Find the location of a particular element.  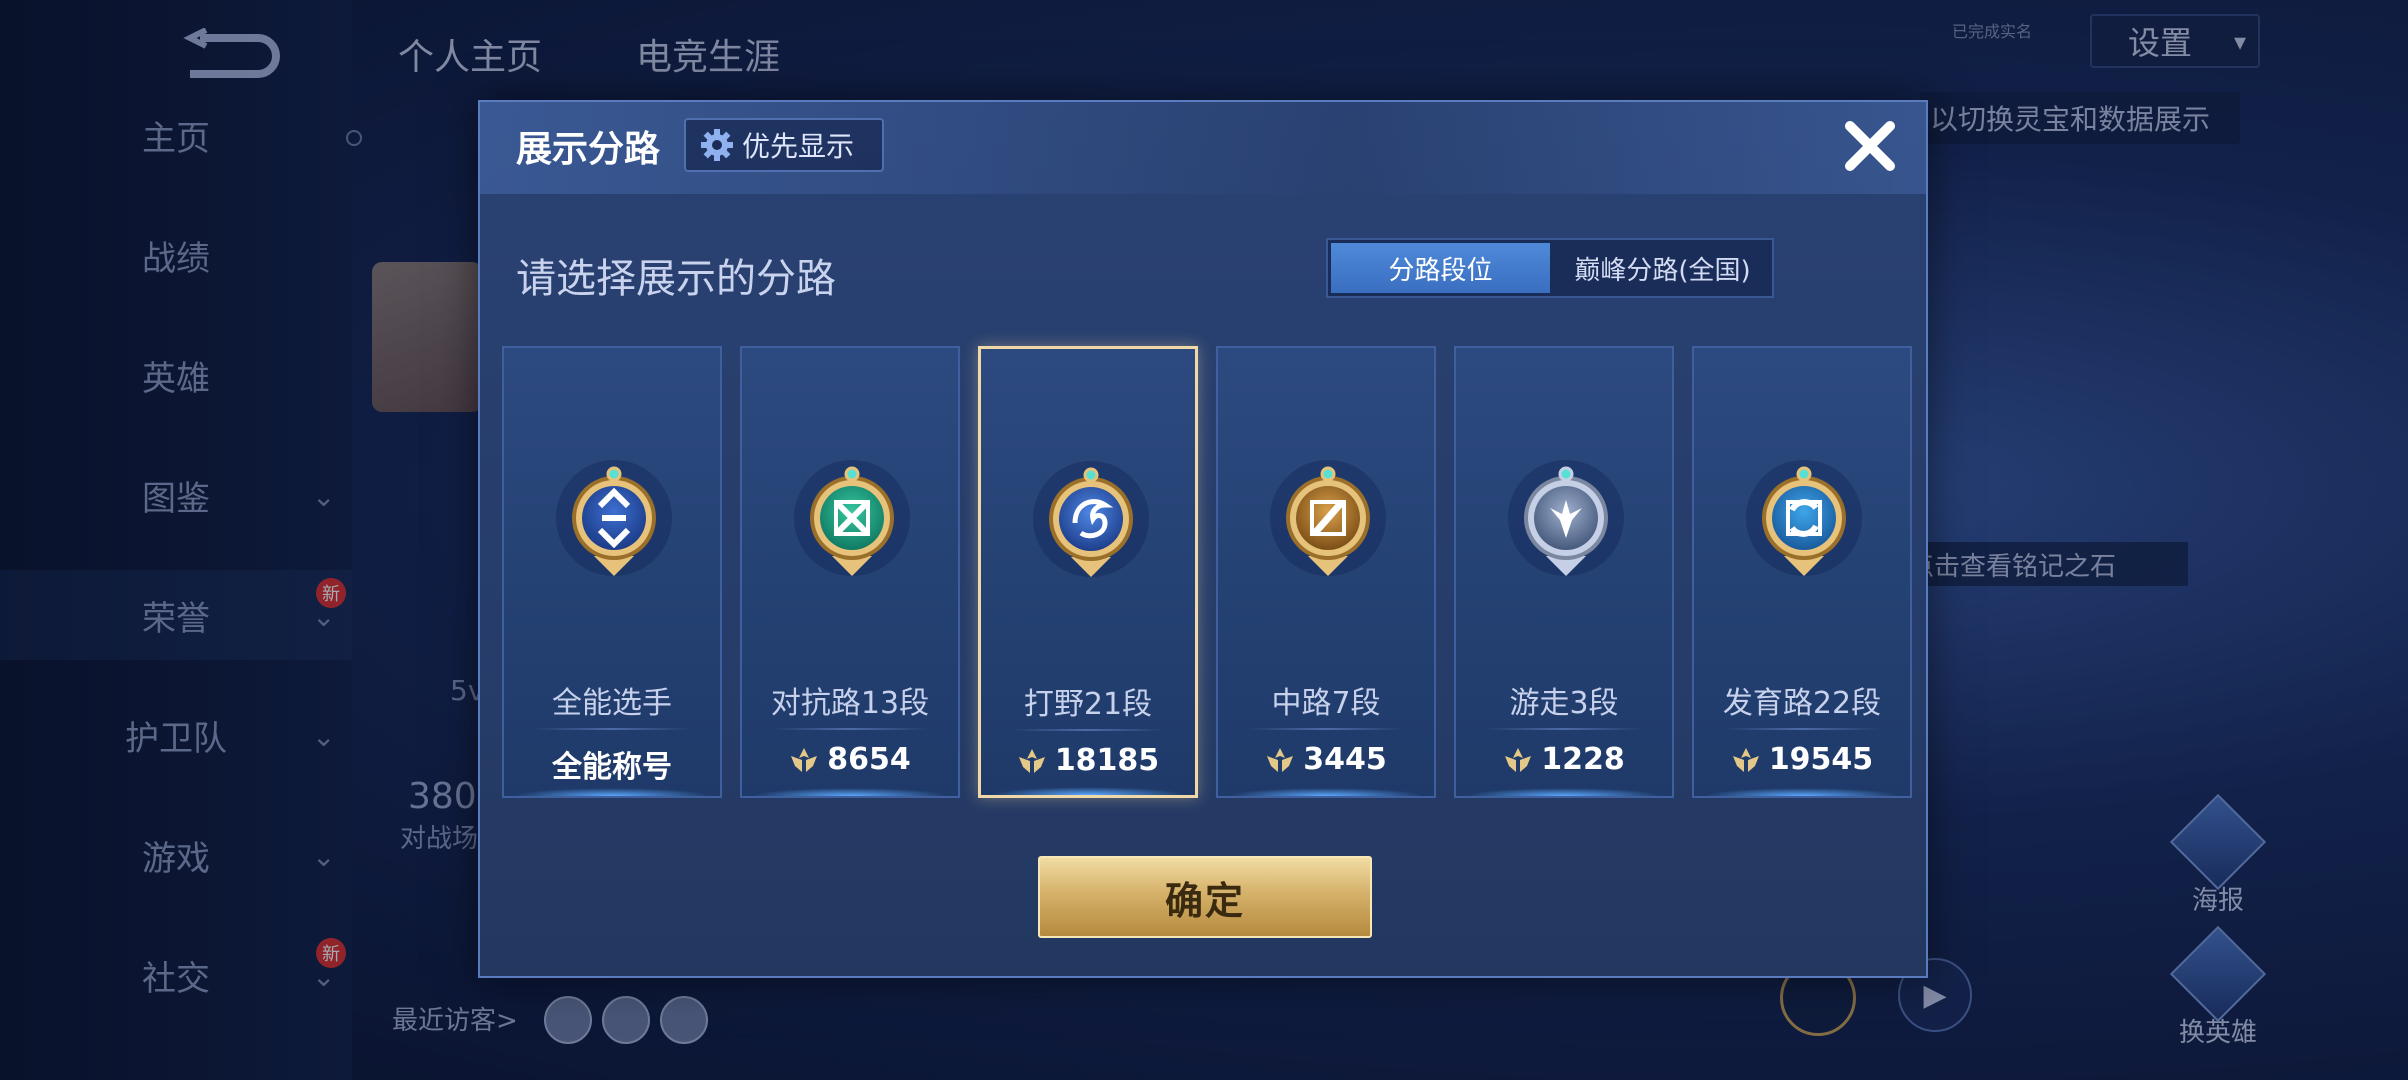

lane-score: 1228 is located at coordinates (1564, 759).